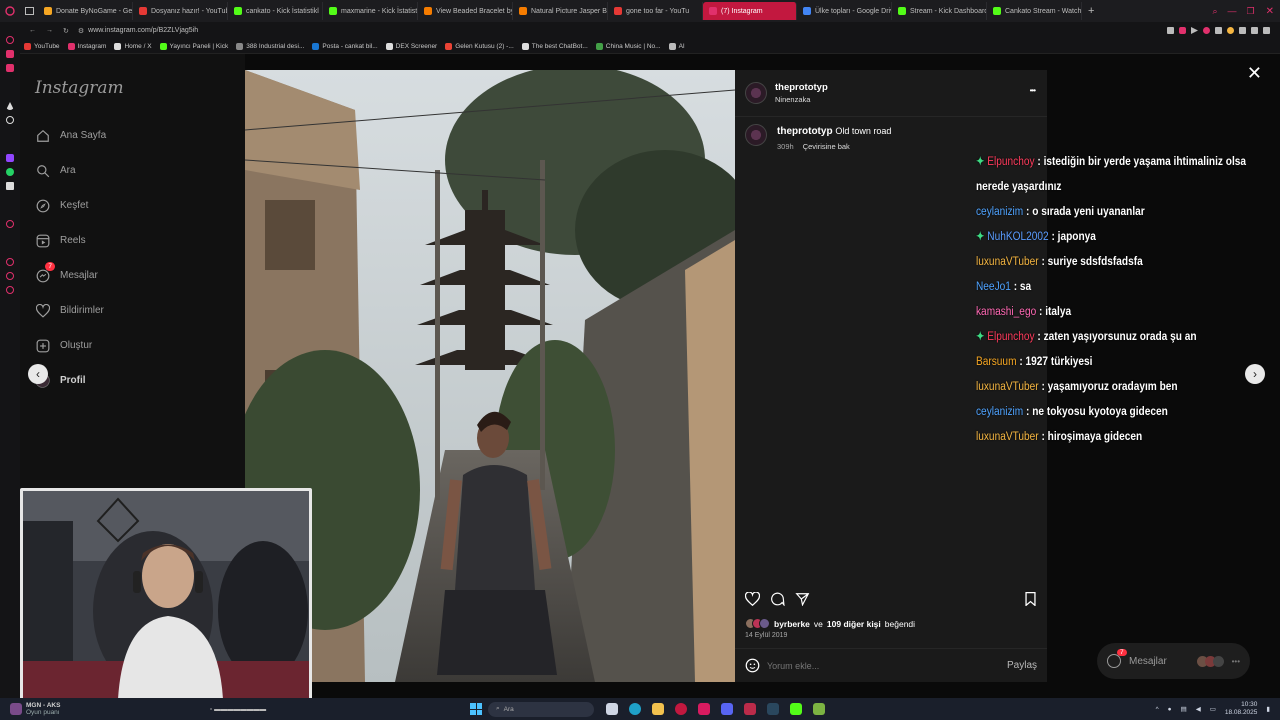 Image resolution: width=1280 pixels, height=720 pixels. Describe the element at coordinates (1173, 661) in the screenshot. I see `messages-pill: 7 Mesajlar •••` at that location.